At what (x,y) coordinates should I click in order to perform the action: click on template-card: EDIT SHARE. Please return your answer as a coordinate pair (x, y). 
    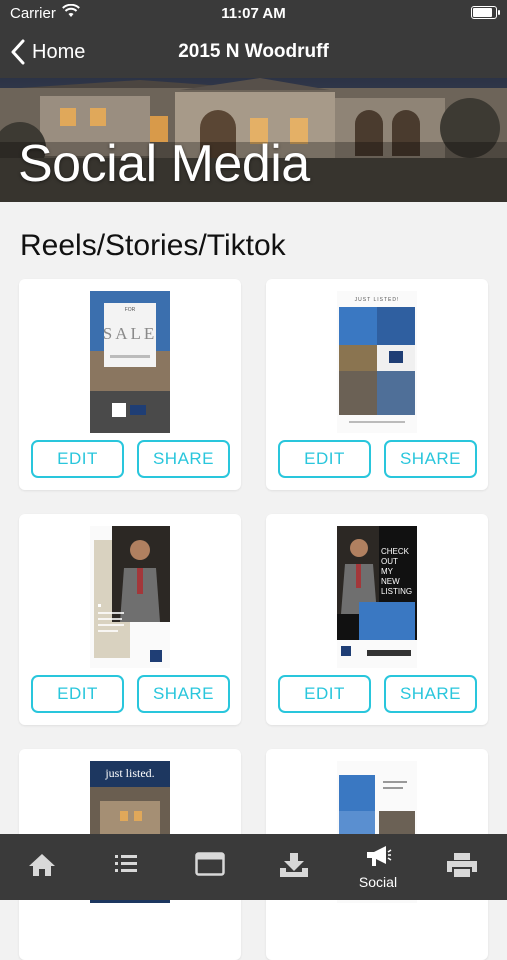
    Looking at the image, I should click on (130, 619).